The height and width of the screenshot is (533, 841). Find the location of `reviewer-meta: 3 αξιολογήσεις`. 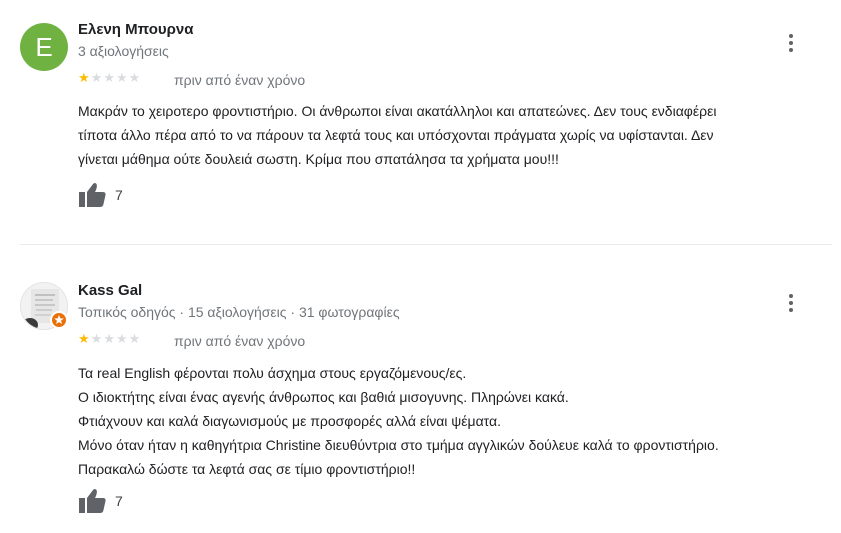

reviewer-meta: 3 αξιολογήσεις is located at coordinates (123, 51).